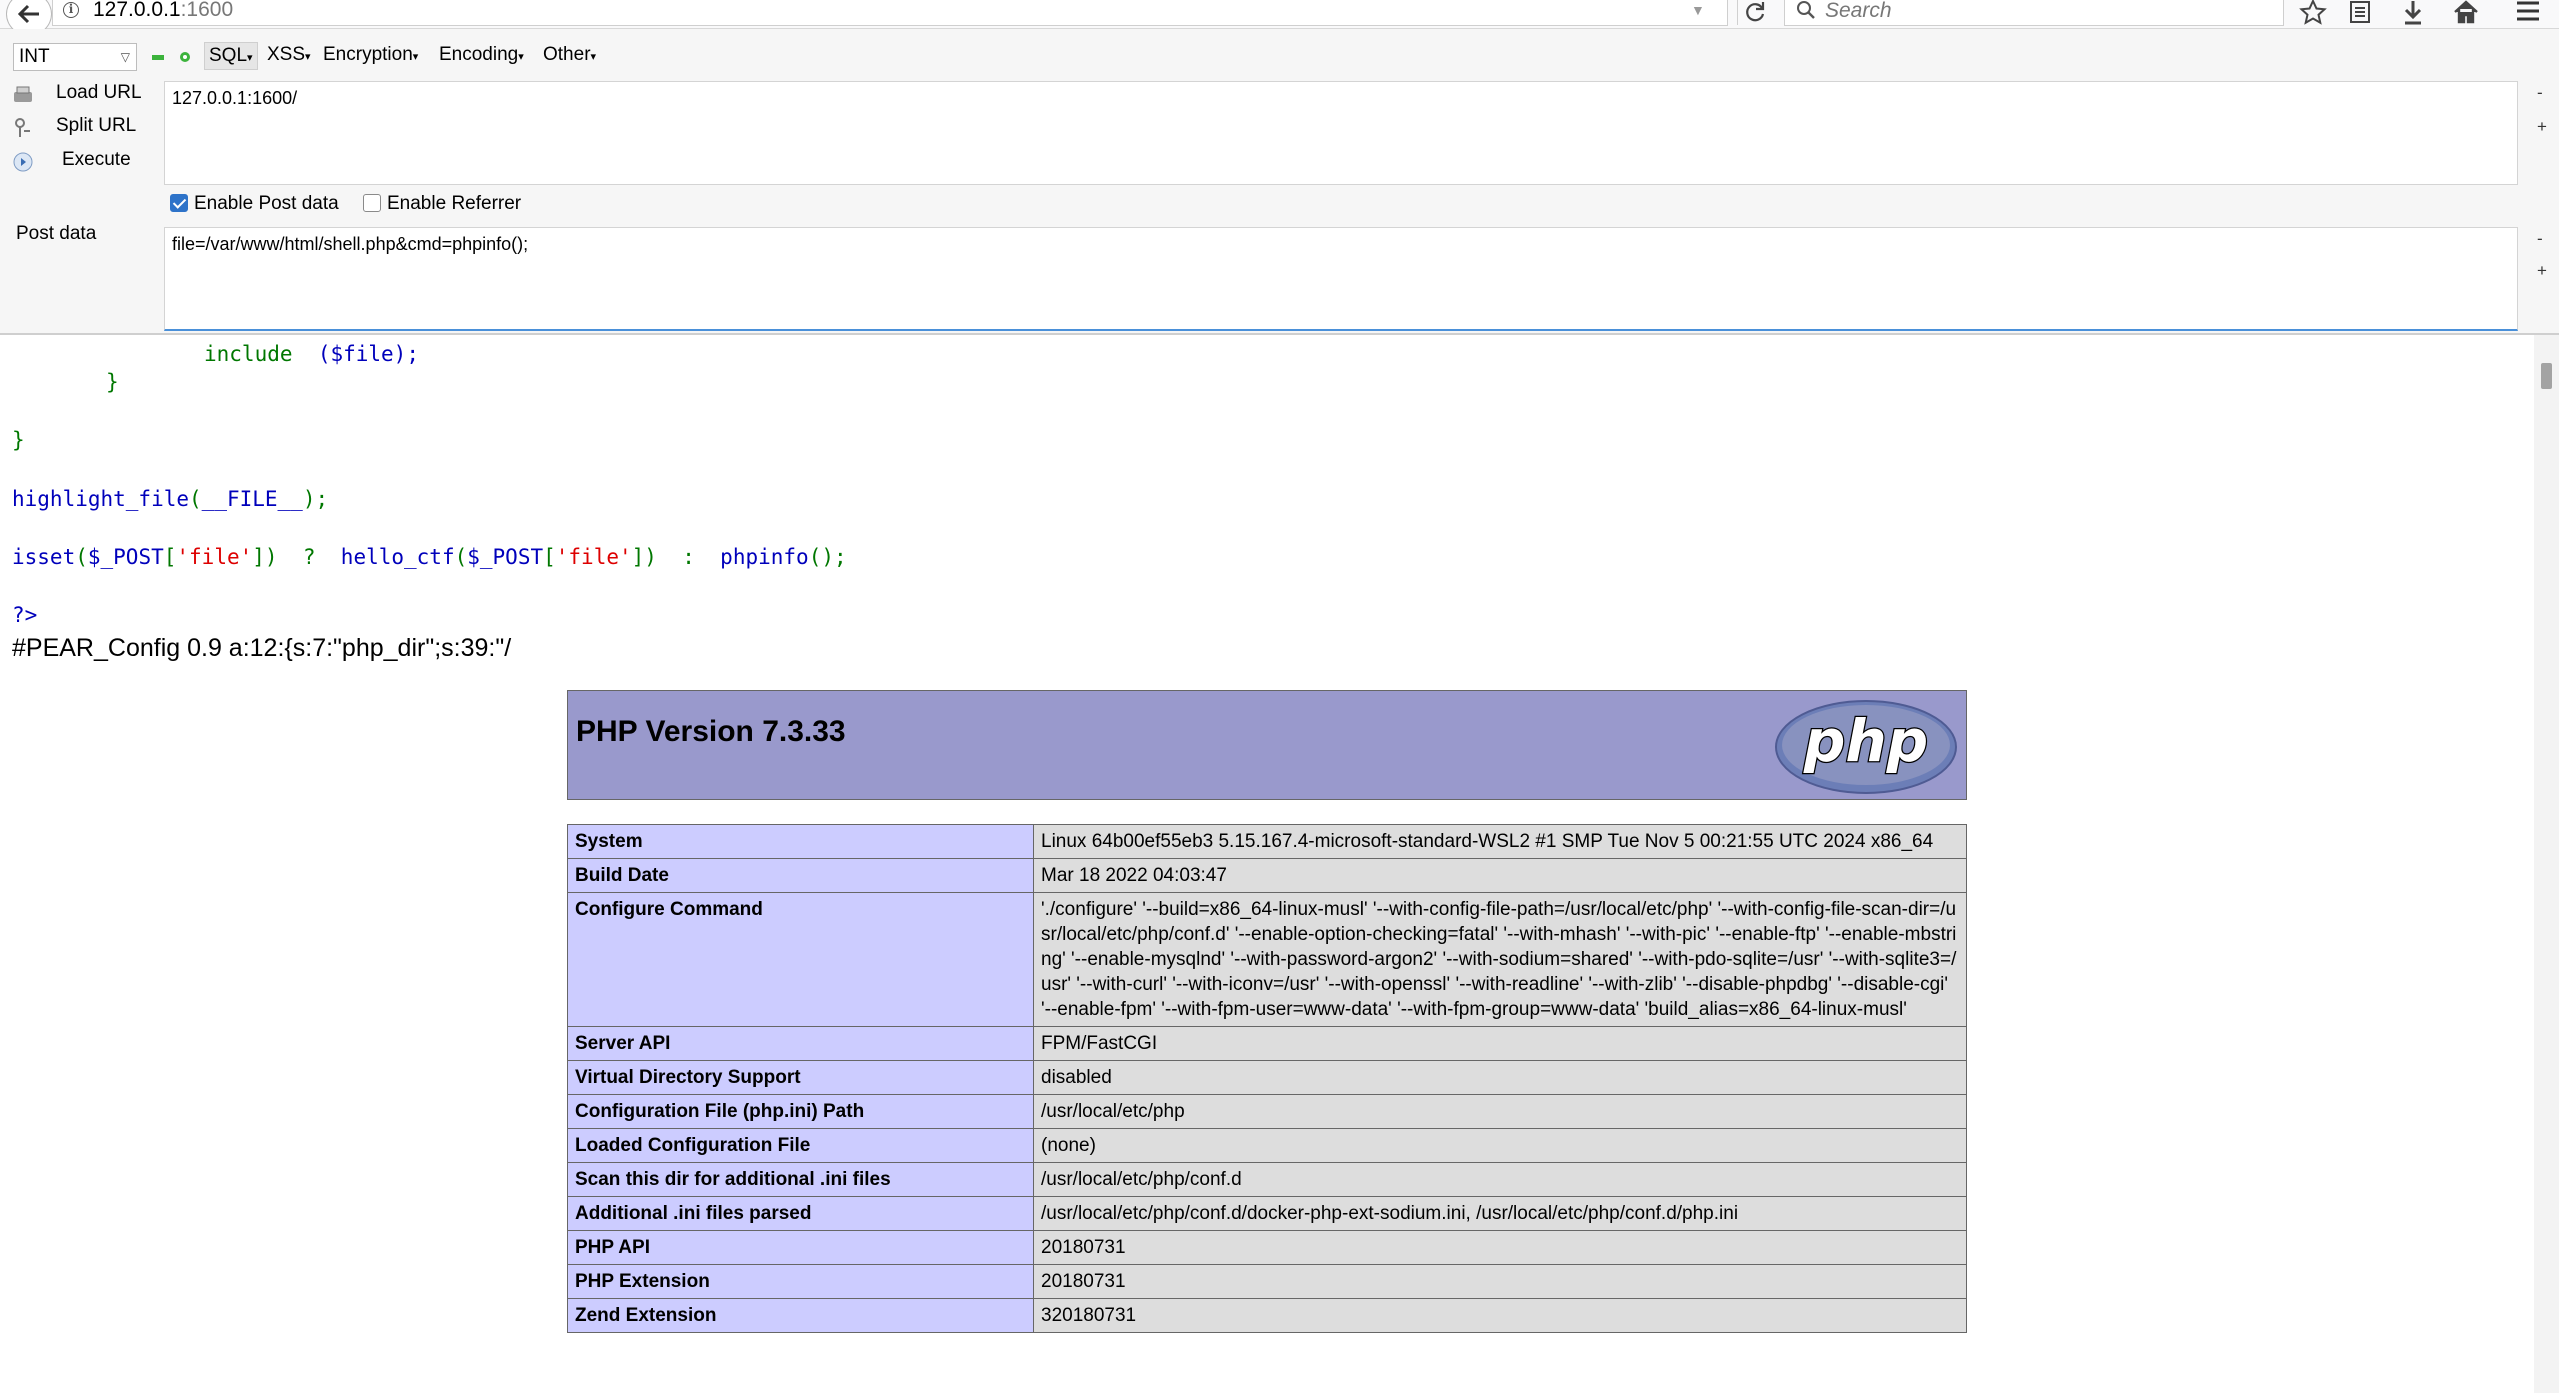 The image size is (2559, 1393). I want to click on search-input: Search, so click(2034, 13).